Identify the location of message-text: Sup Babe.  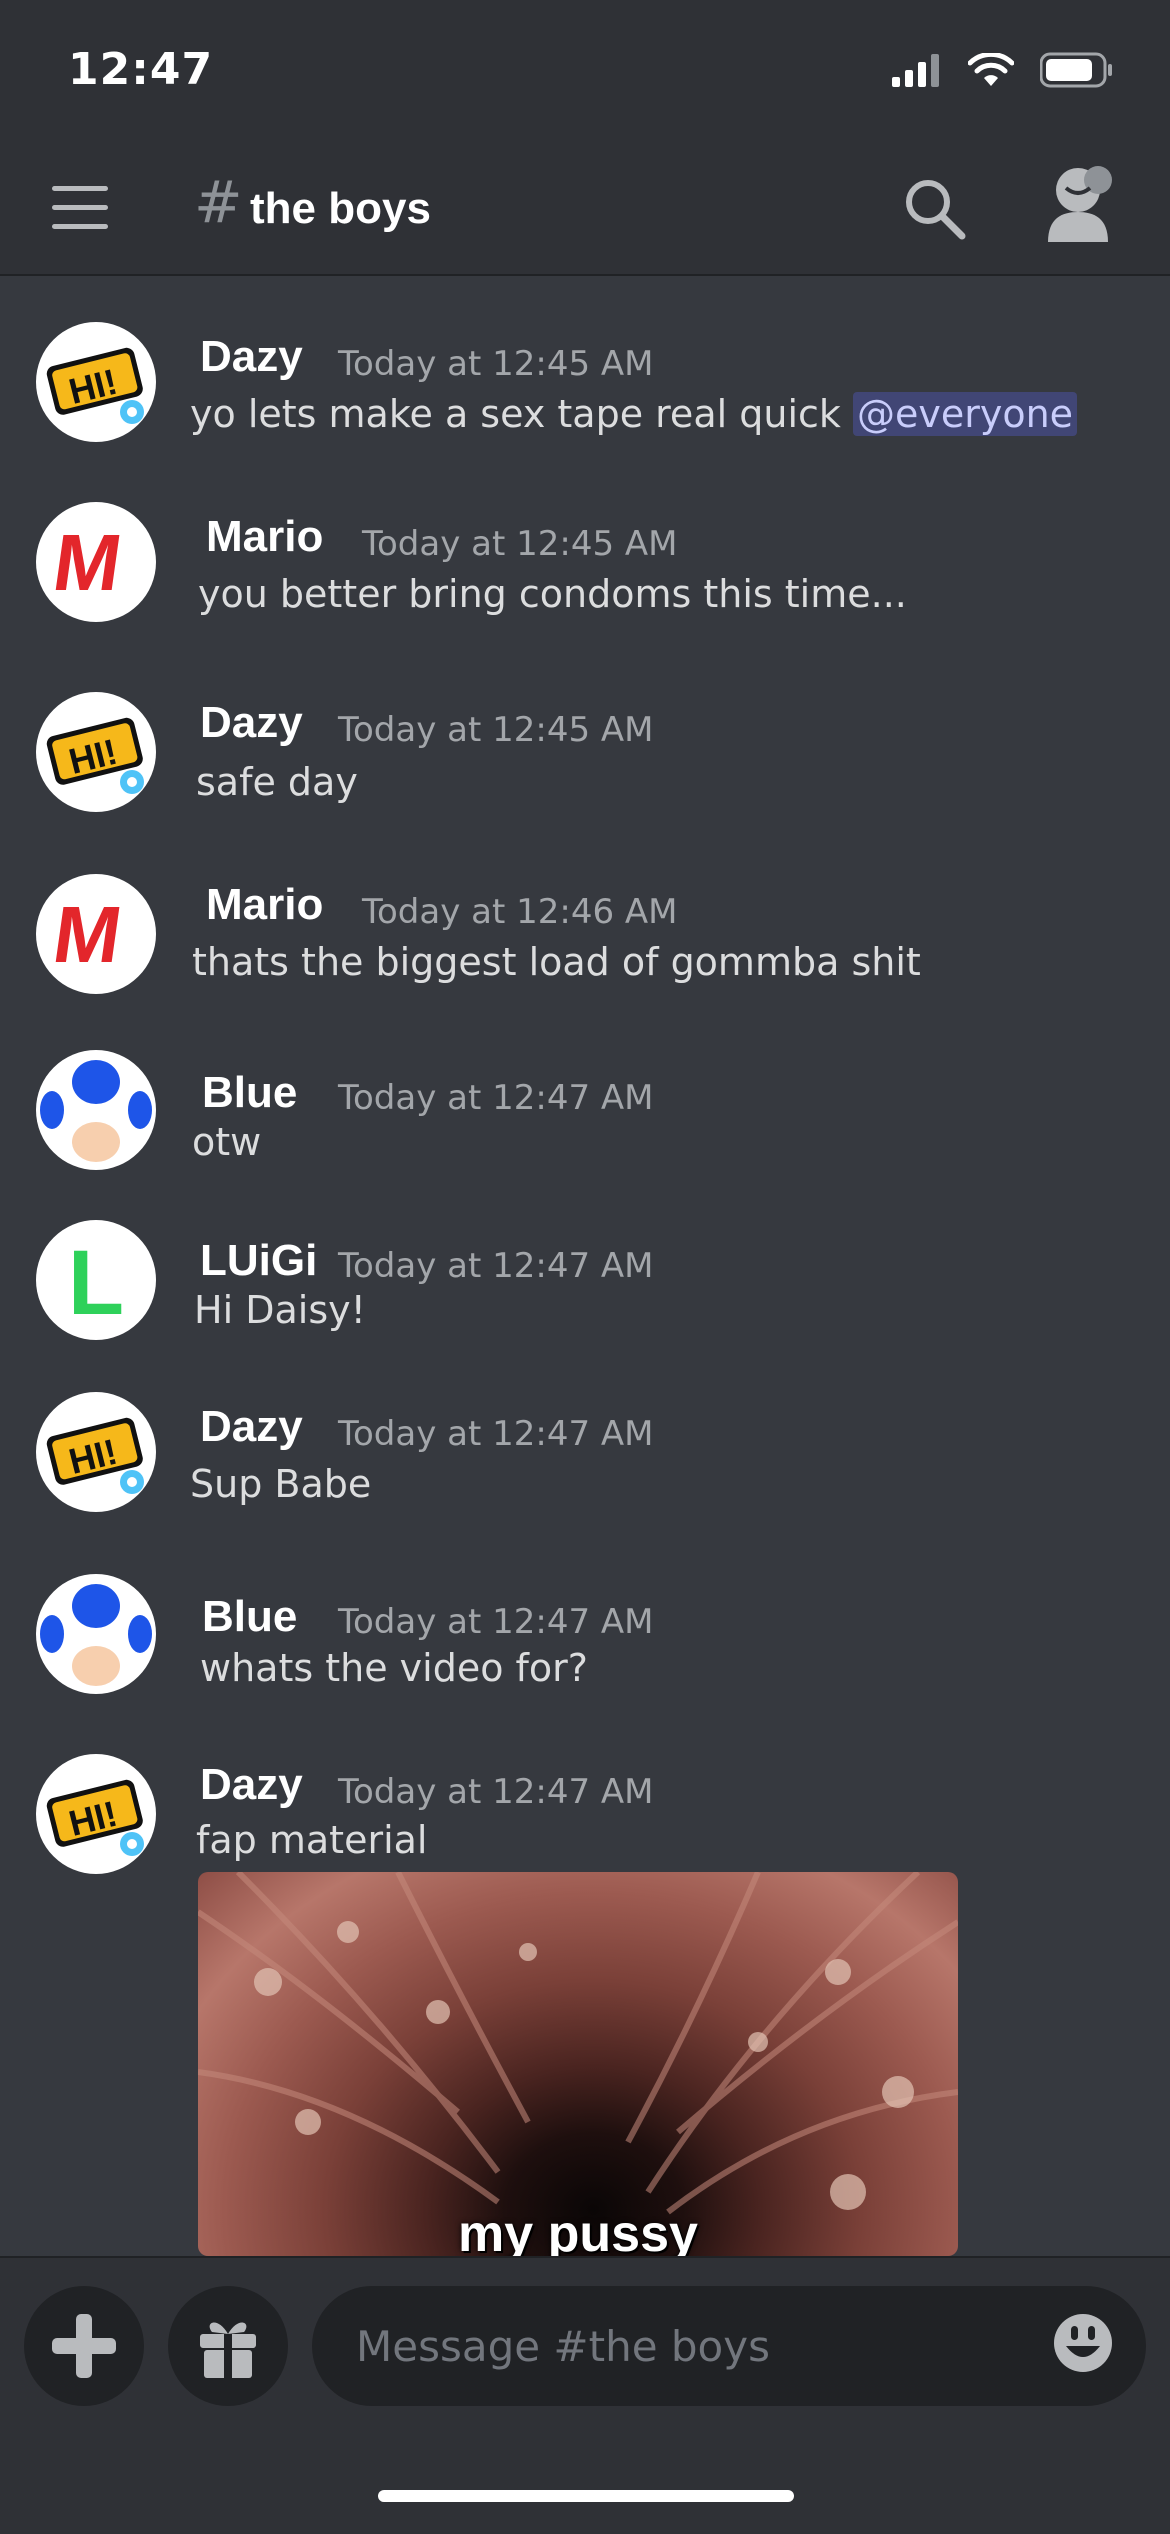
(281, 1484).